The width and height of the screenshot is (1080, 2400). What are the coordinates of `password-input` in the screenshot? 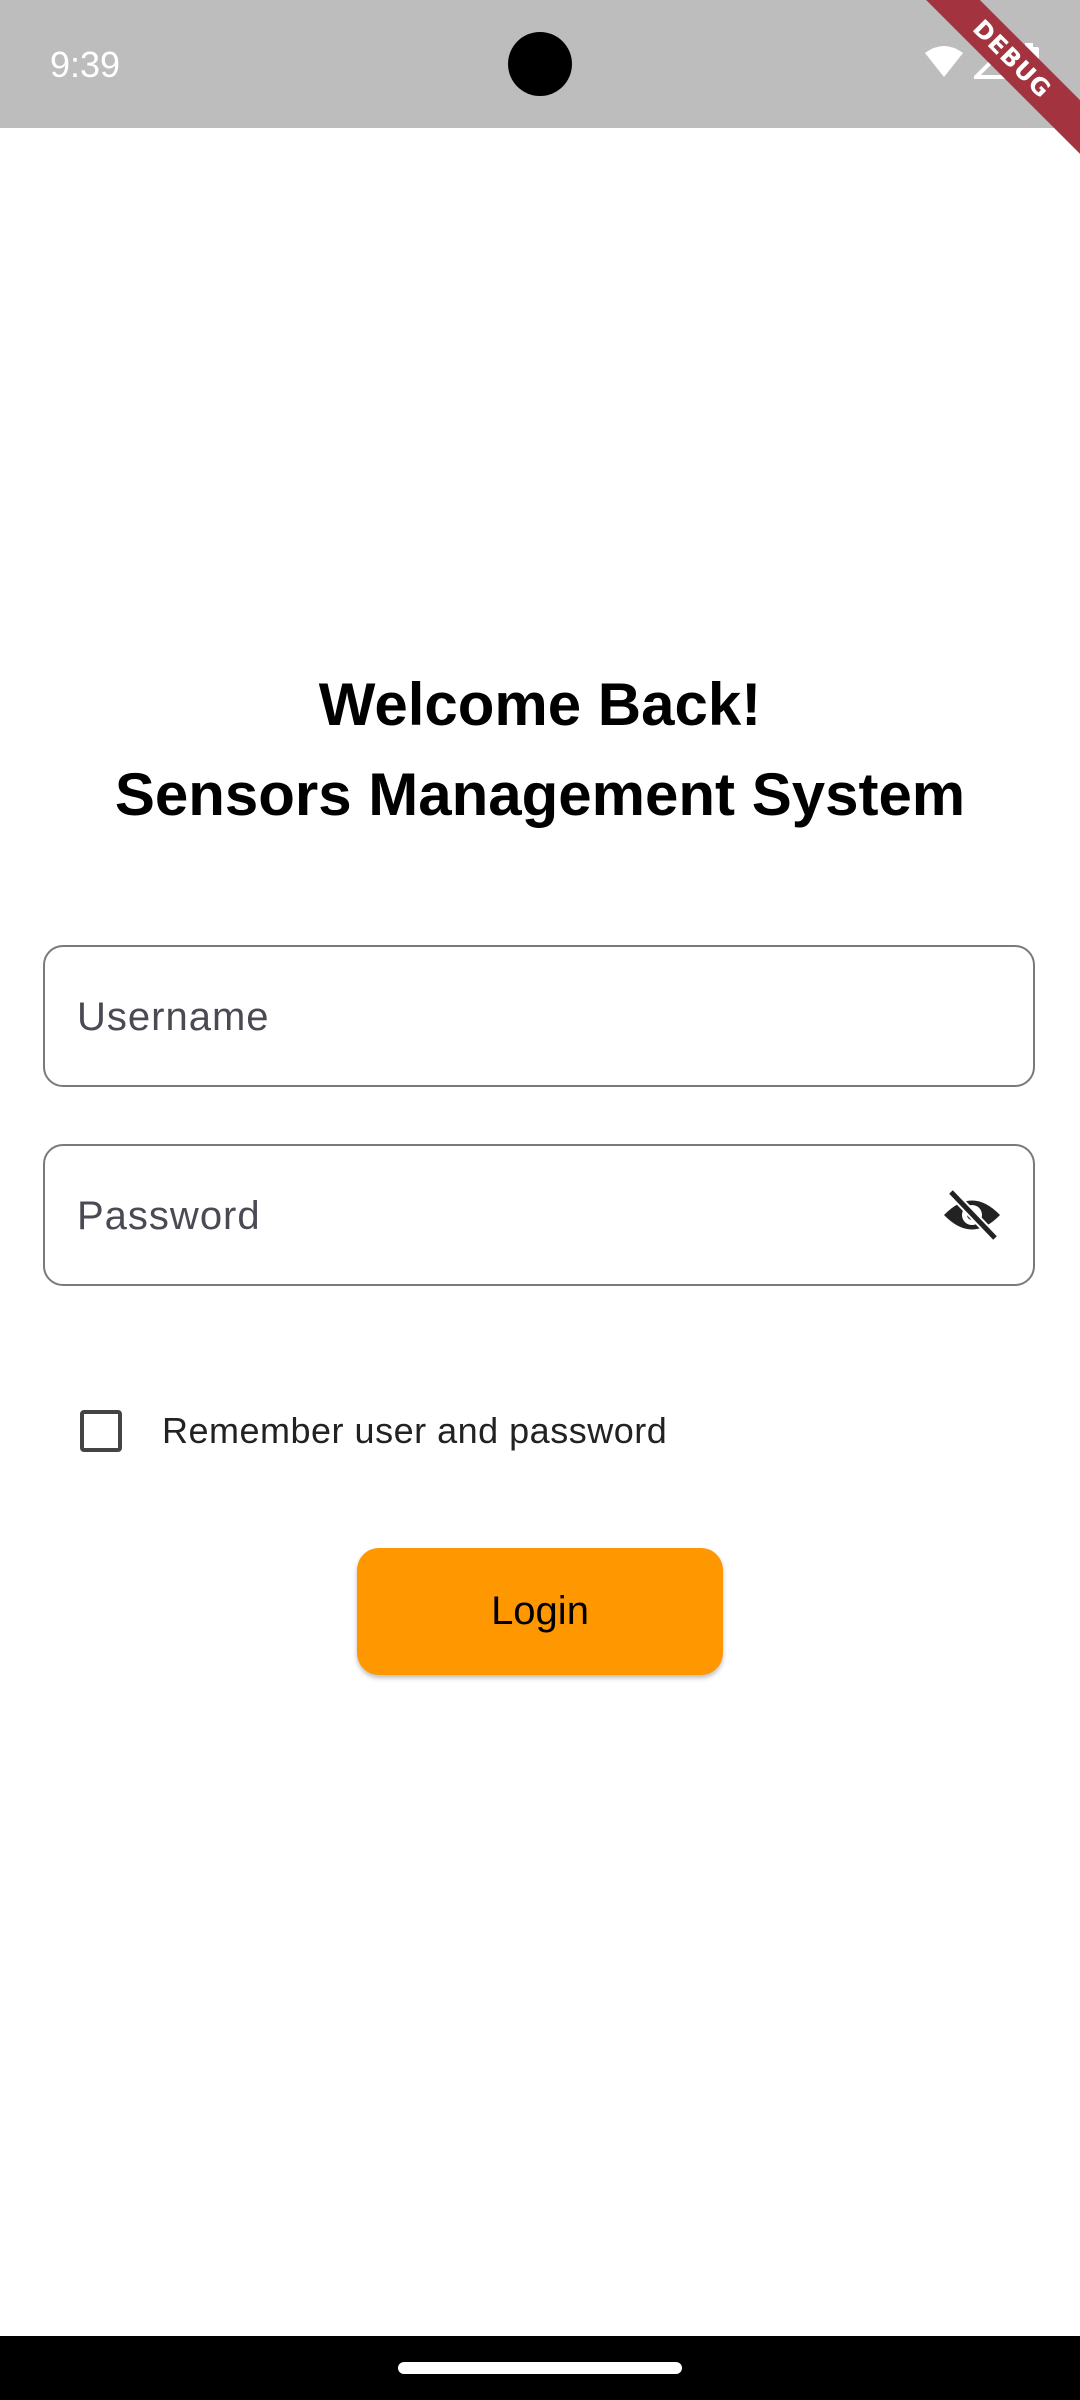 It's located at (517, 1216).